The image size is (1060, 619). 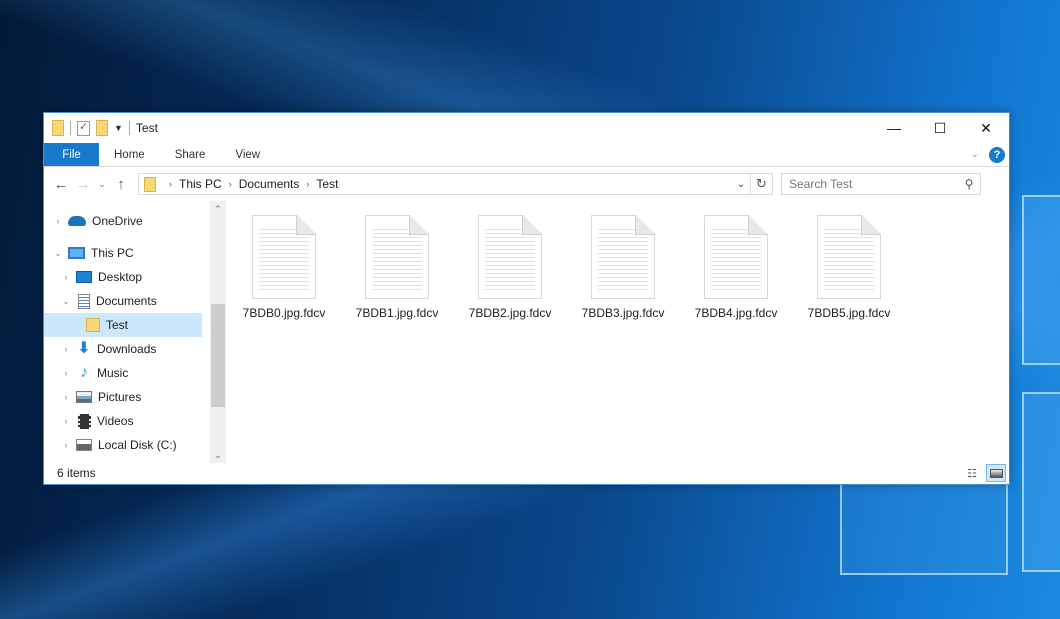 I want to click on tree-item-label: OneDrive, so click(x=117, y=221).